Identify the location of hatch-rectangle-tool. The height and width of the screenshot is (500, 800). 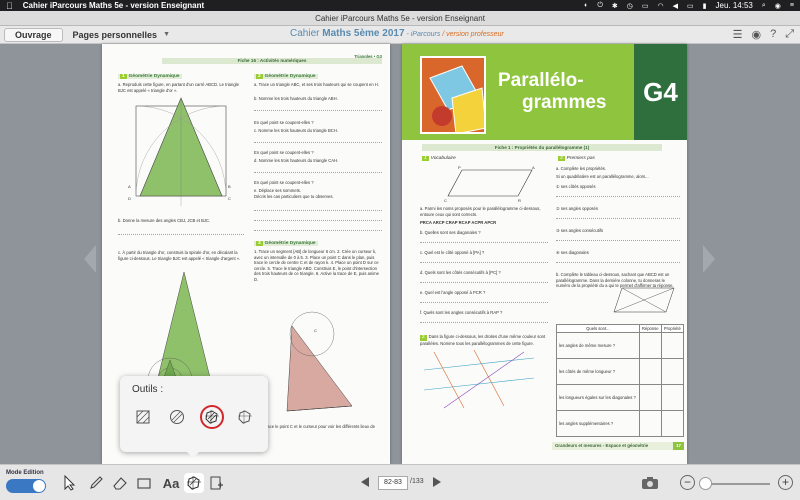
(143, 417).